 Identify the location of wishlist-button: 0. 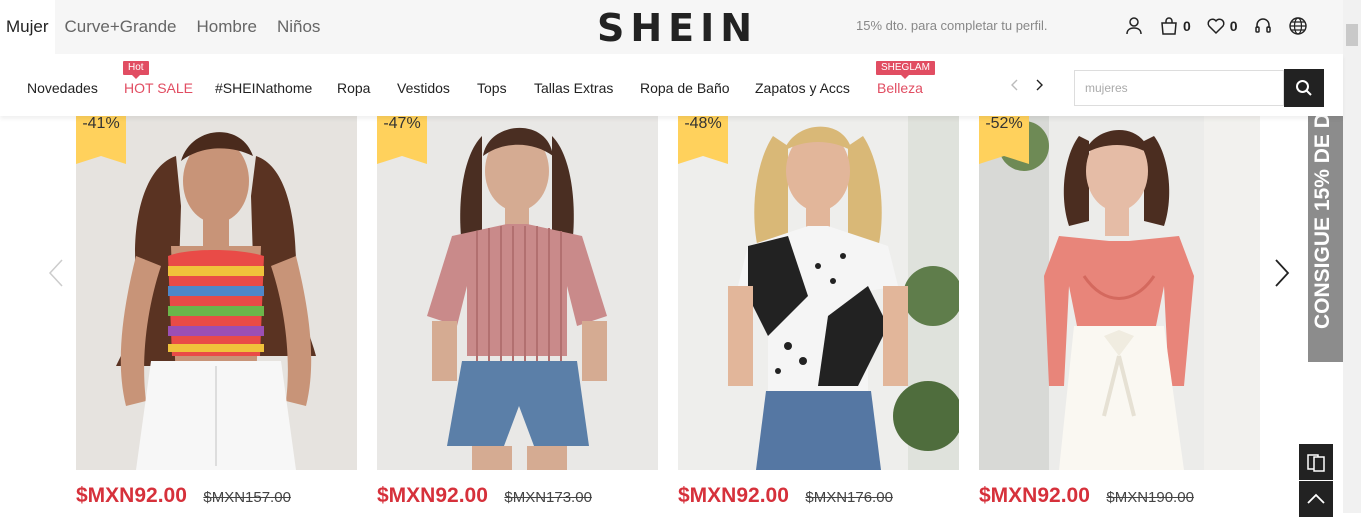
(1222, 26).